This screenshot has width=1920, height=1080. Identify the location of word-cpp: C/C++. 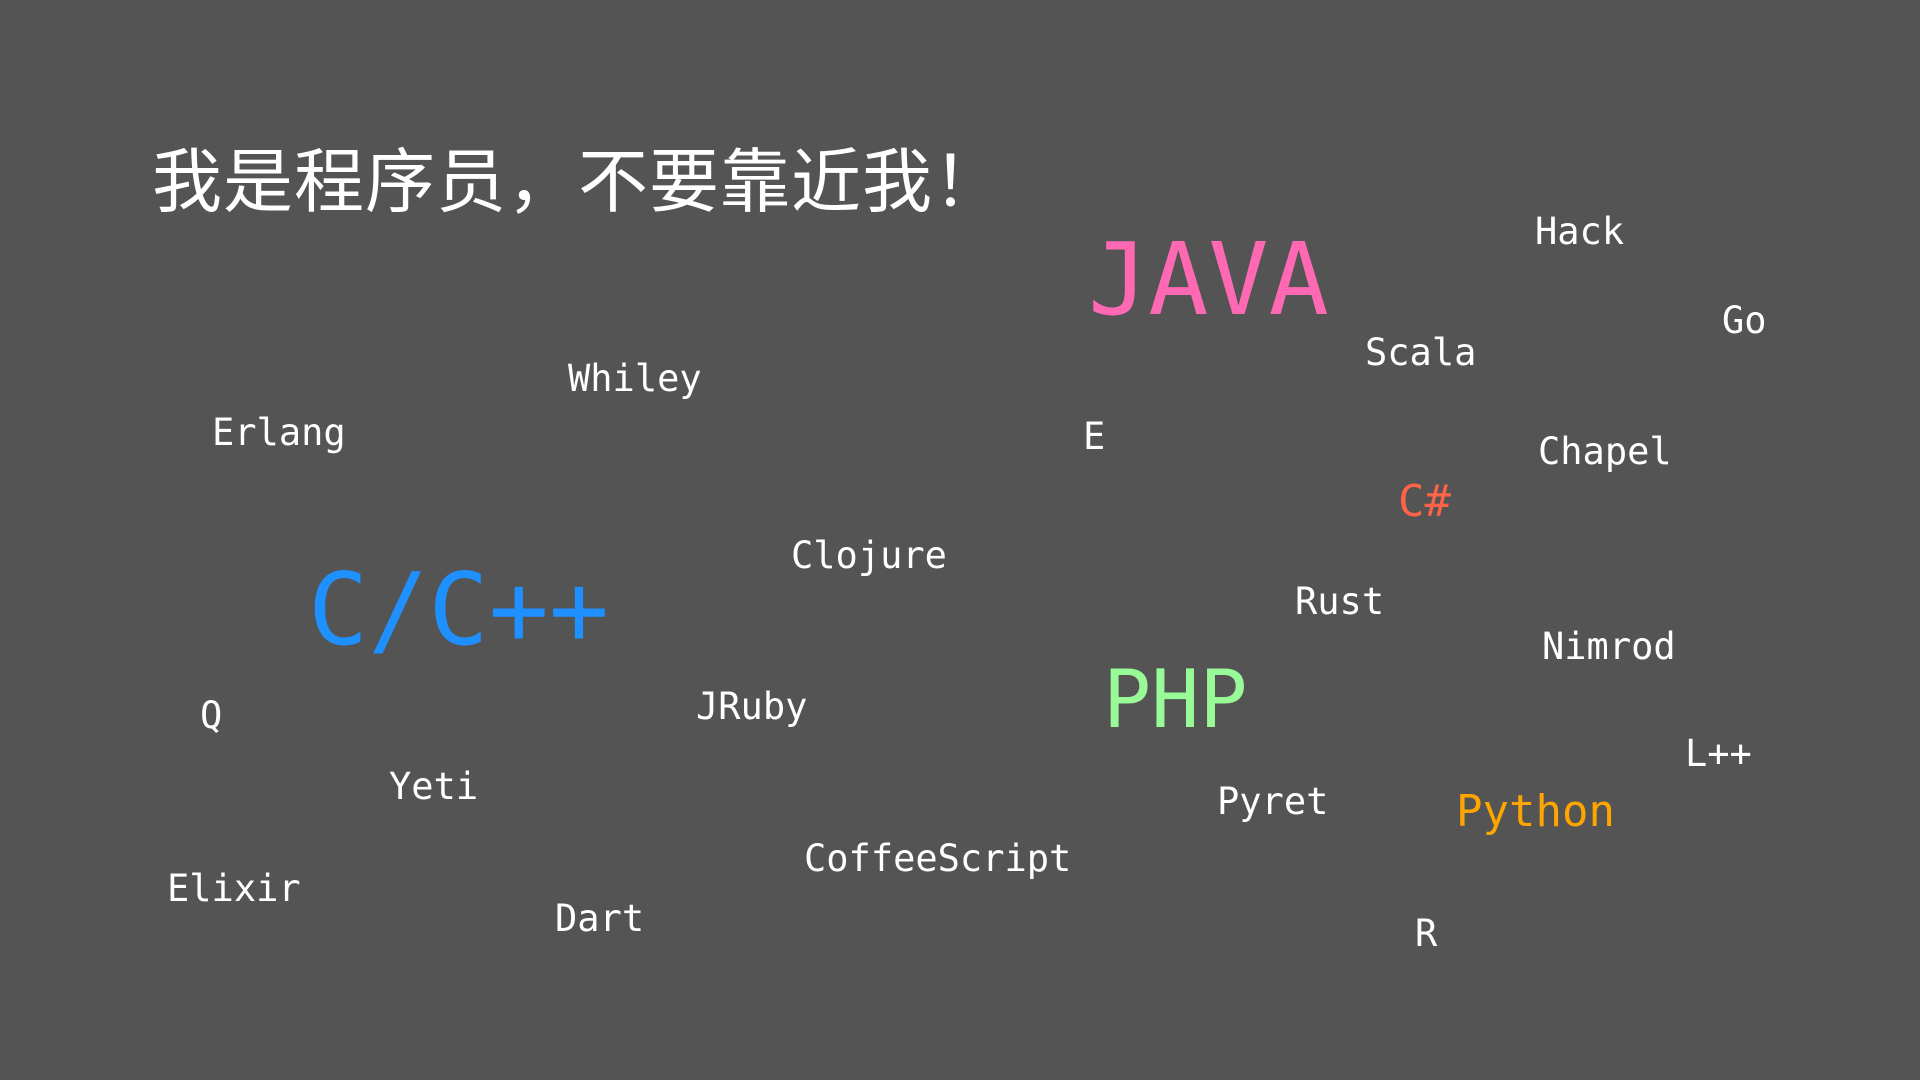
(459, 609).